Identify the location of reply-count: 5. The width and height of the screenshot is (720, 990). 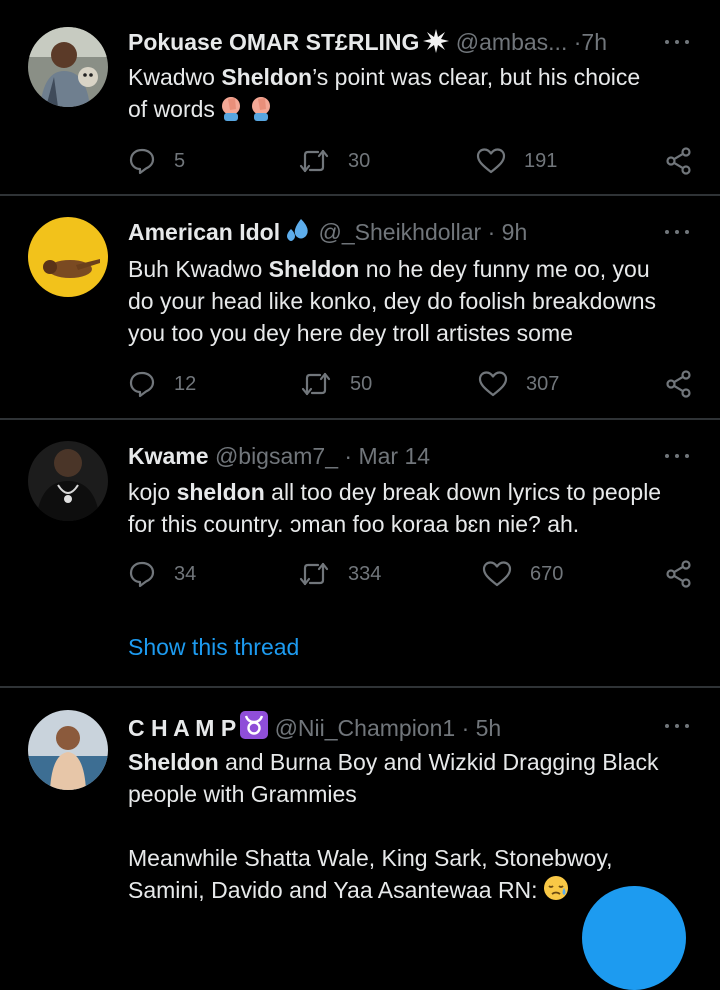
(180, 160).